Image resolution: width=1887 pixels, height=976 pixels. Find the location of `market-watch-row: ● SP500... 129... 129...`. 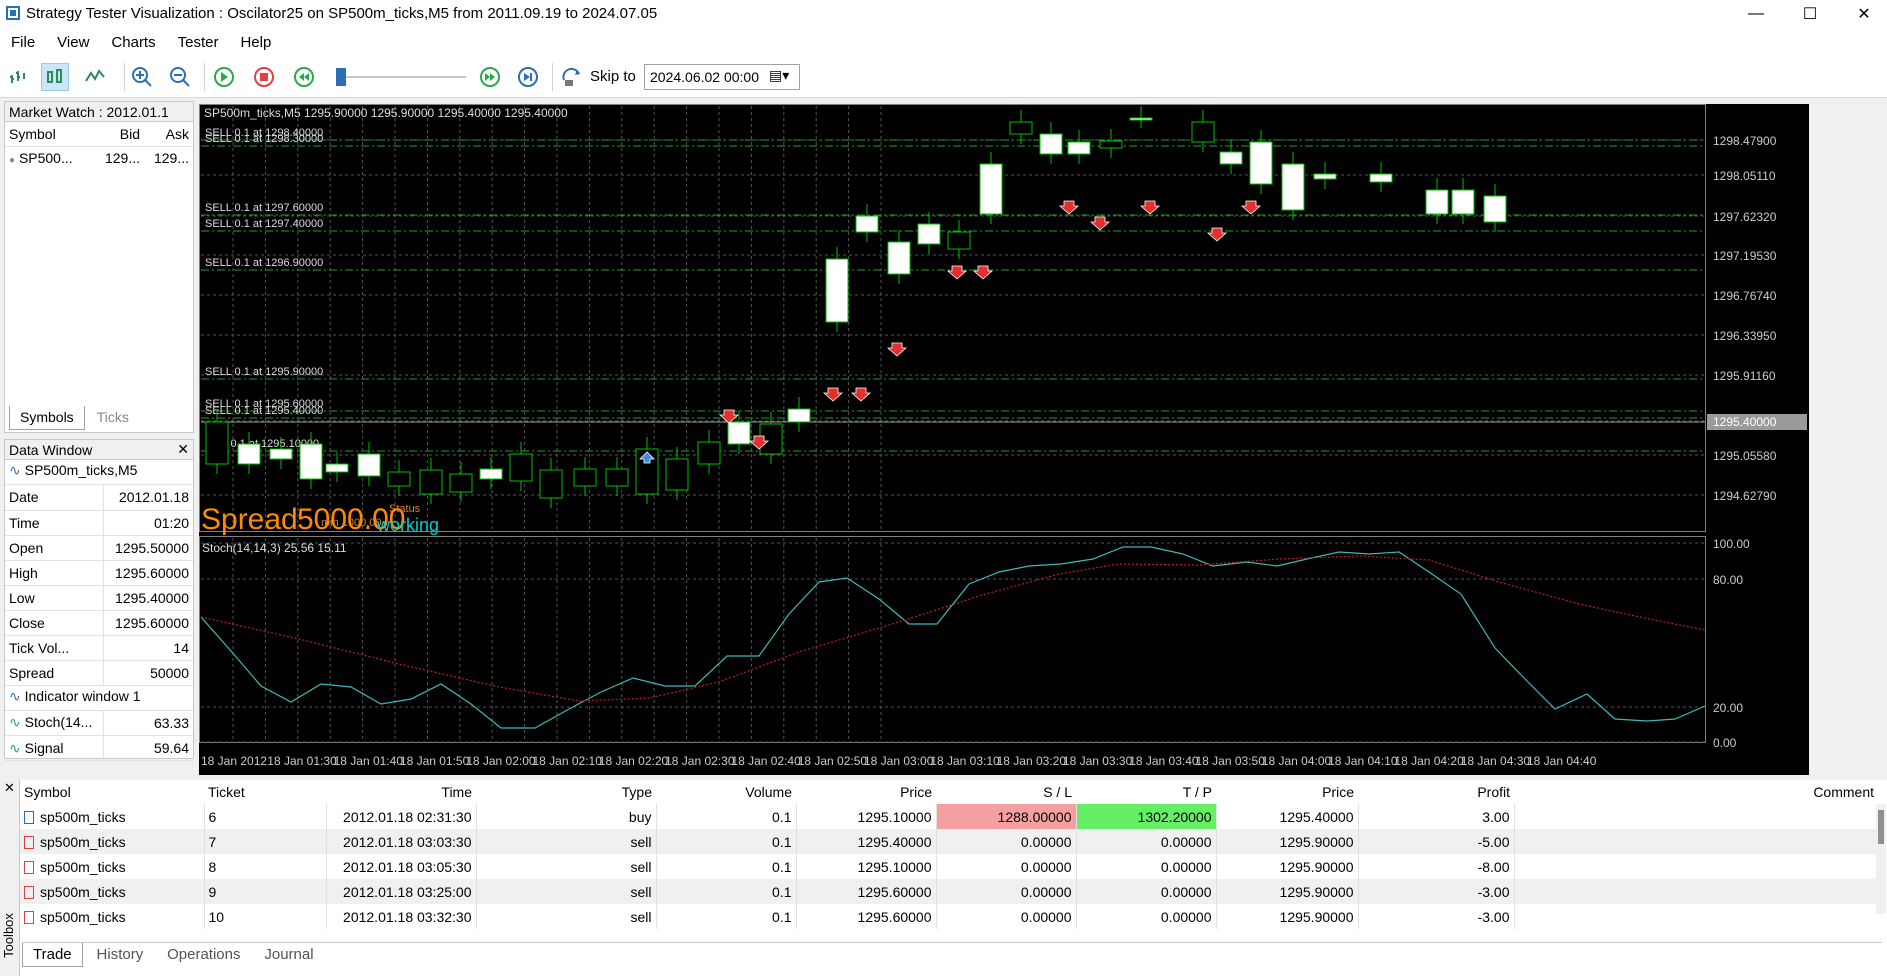

market-watch-row: ● SP500... 129... 129... is located at coordinates (99, 158).